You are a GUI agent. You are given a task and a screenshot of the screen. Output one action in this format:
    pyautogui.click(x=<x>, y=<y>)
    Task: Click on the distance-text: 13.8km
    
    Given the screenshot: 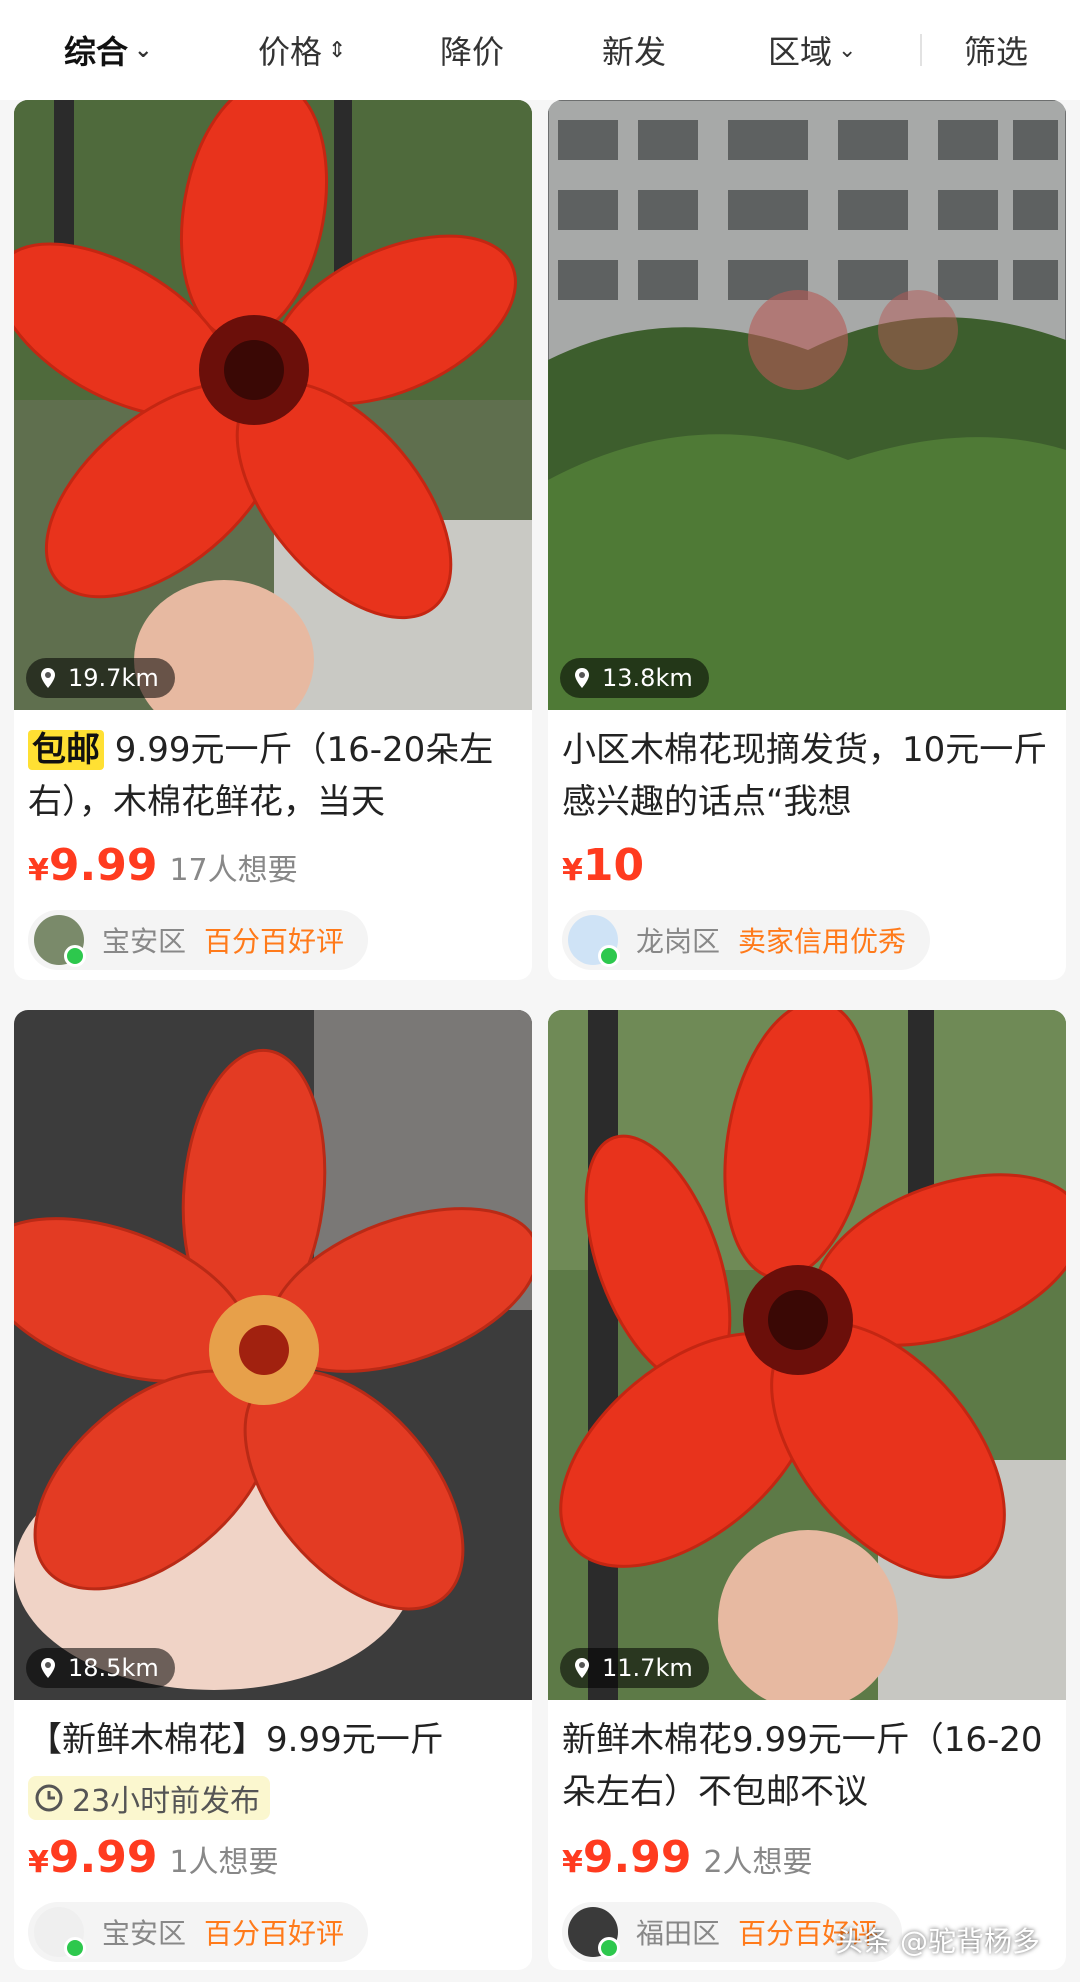 What is the action you would take?
    pyautogui.click(x=647, y=678)
    